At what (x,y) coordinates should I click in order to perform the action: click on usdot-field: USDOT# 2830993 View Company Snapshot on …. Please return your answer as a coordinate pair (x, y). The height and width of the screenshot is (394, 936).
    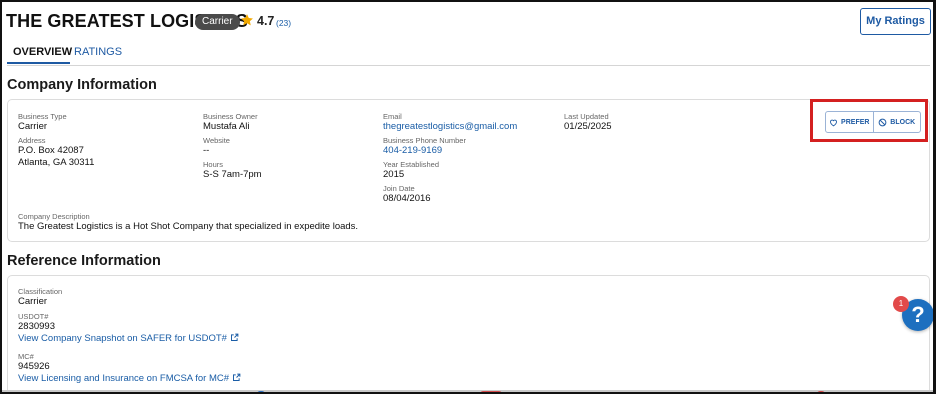
    Looking at the image, I should click on (128, 328).